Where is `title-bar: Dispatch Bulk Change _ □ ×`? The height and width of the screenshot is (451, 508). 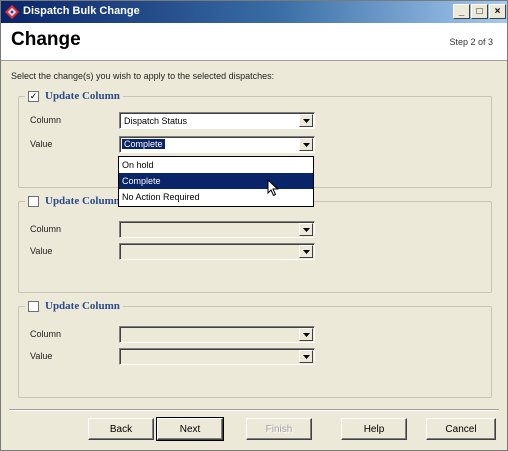 title-bar: Dispatch Bulk Change _ □ × is located at coordinates (254, 12).